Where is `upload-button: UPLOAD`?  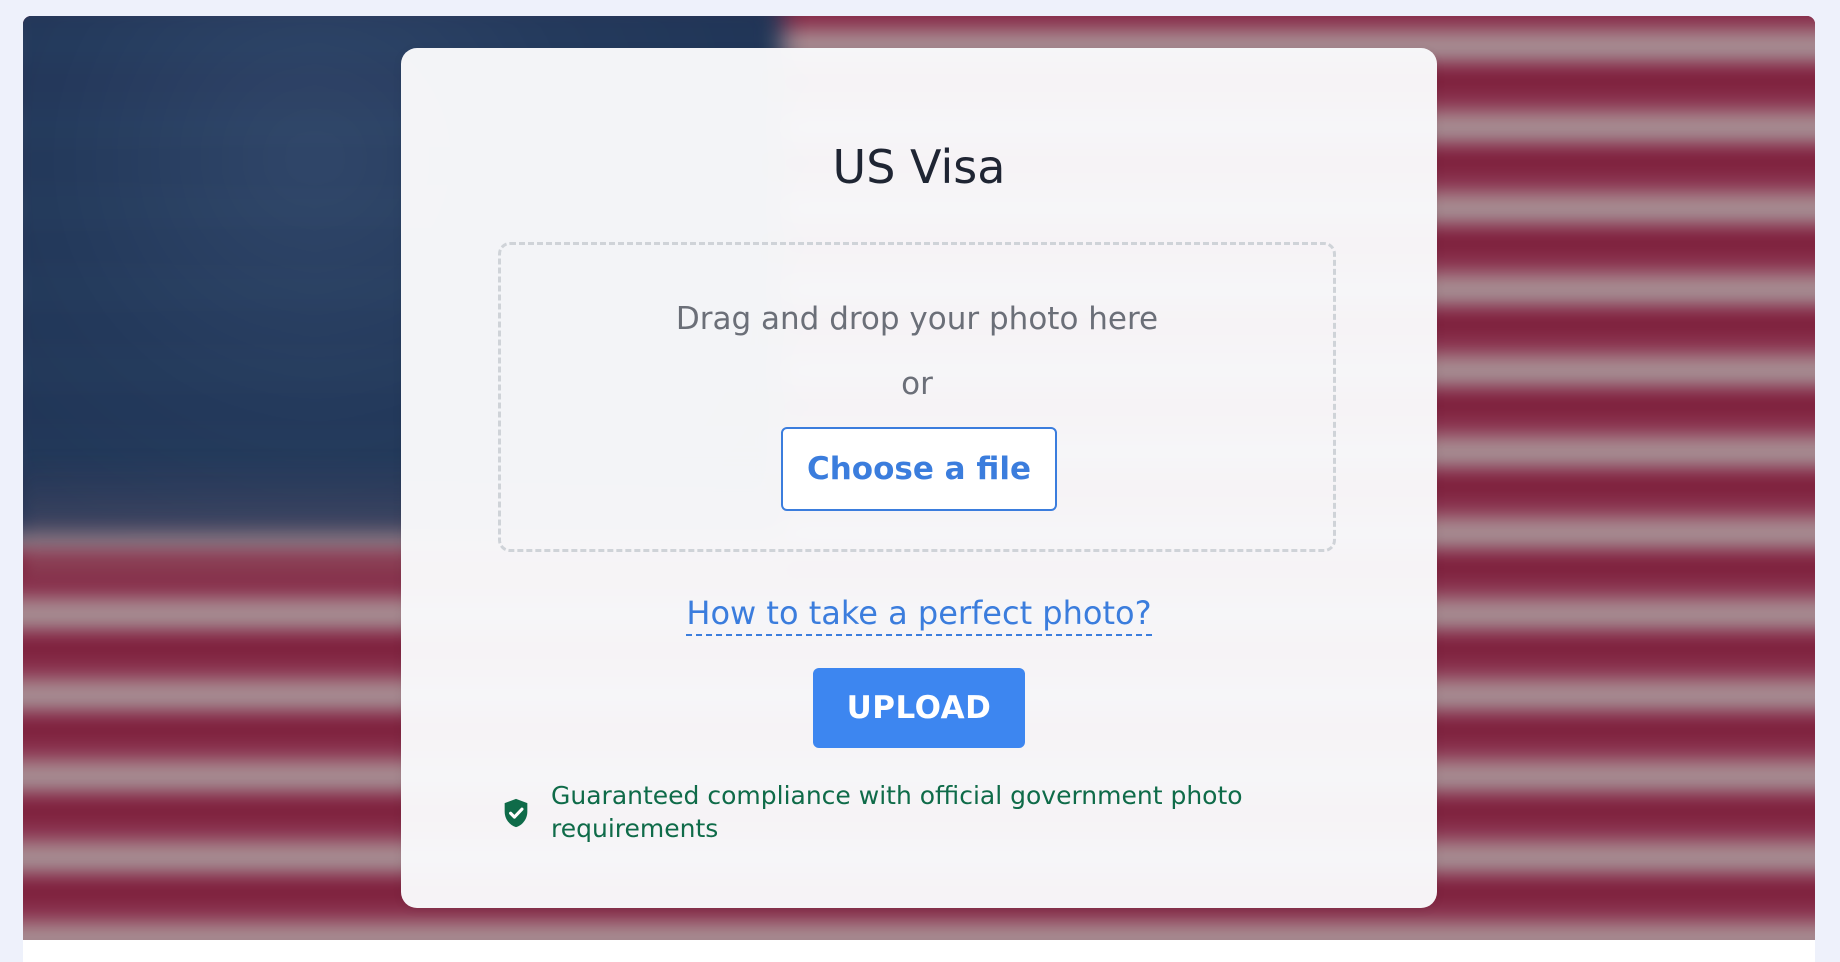
upload-button: UPLOAD is located at coordinates (919, 708).